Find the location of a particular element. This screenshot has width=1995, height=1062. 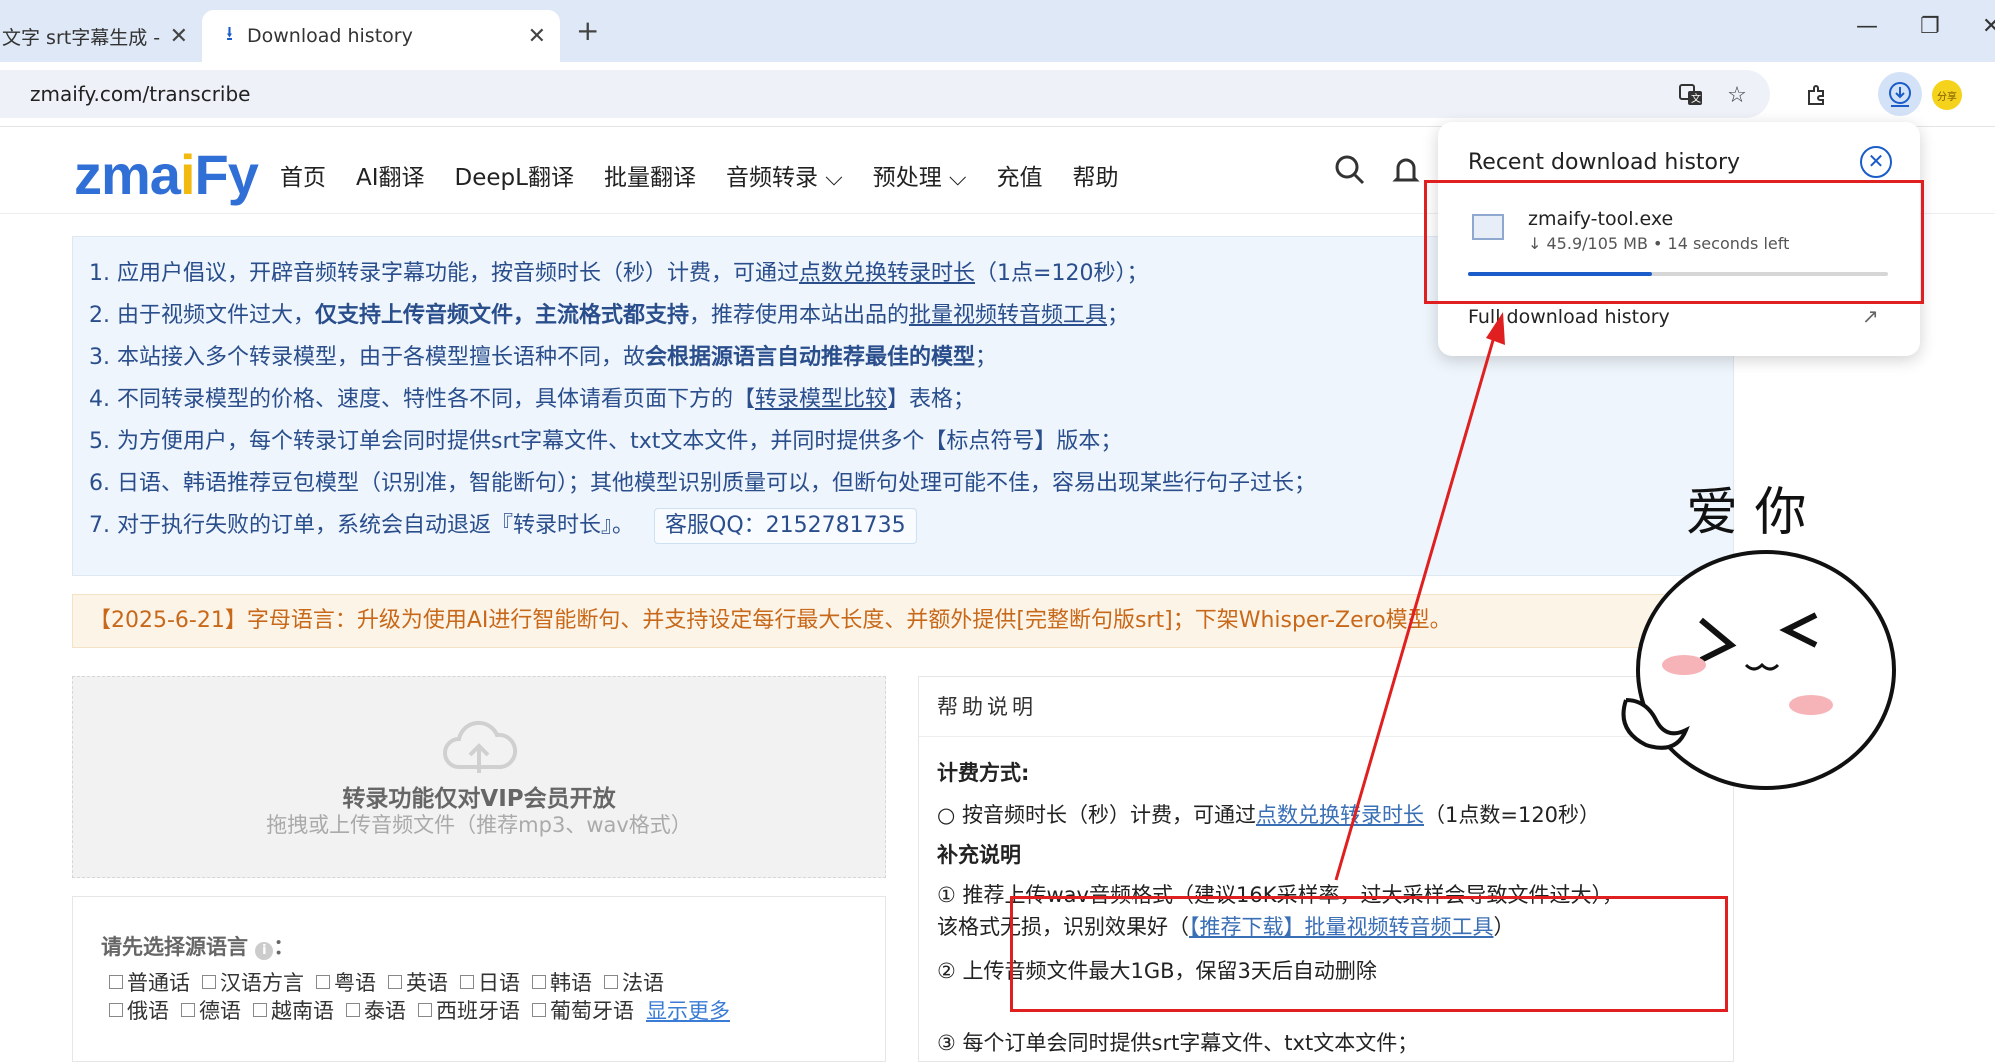

cartoon-sticker: 爱 你 is located at coordinates (1756, 635).